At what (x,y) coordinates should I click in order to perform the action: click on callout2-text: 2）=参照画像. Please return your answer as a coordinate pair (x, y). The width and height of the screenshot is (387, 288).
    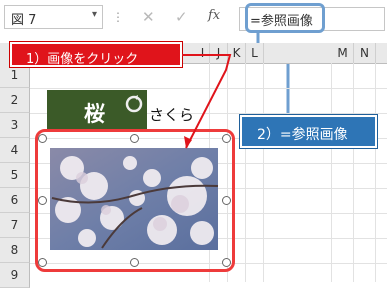
    Looking at the image, I should click on (302, 135).